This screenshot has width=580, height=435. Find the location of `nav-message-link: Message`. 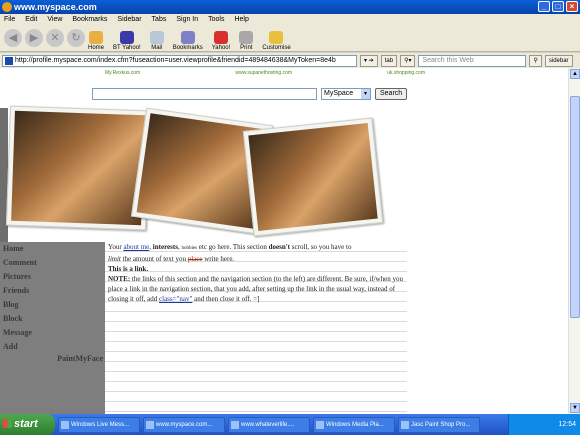

nav-message-link: Message is located at coordinates (17, 332).